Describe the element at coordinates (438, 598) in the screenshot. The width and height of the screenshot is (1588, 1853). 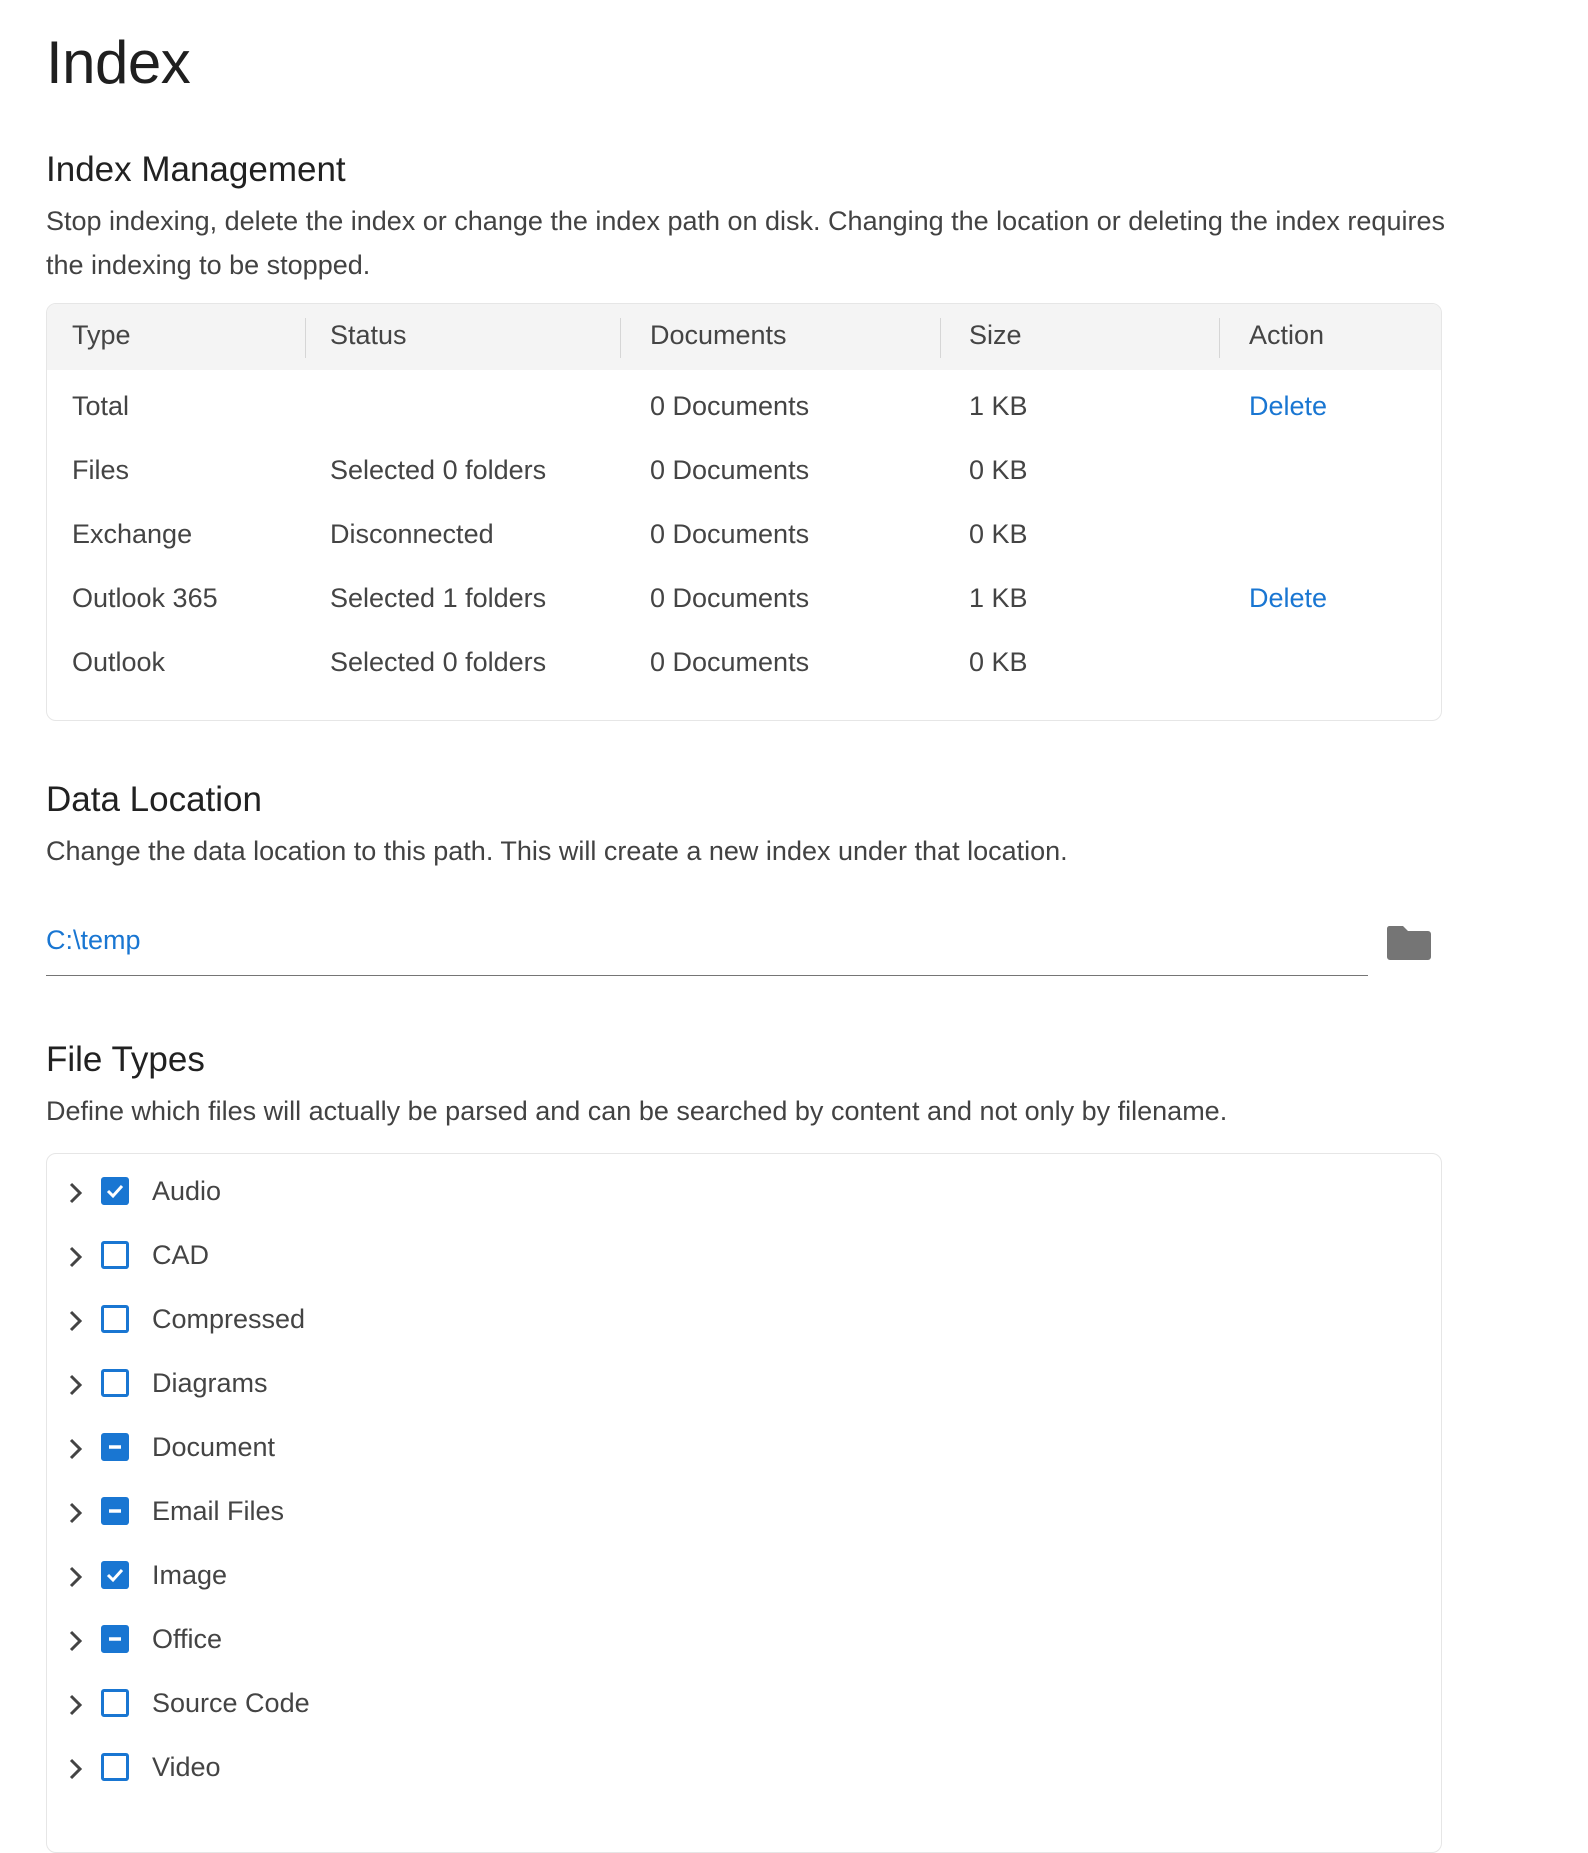
I see `row-status: Selected 1 folders` at that location.